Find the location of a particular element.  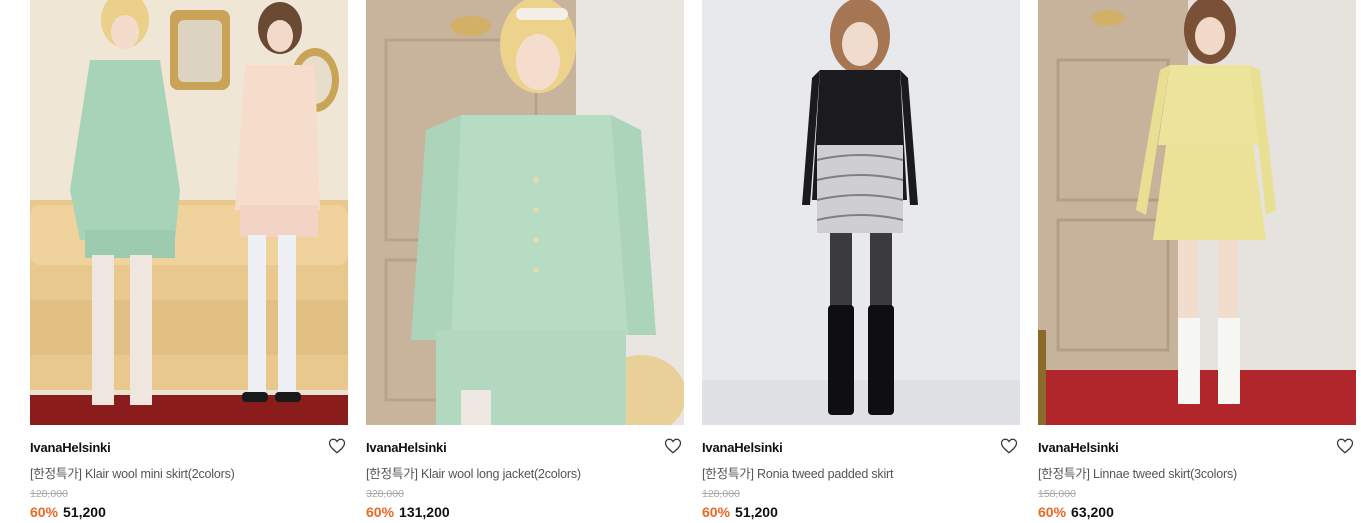

original-price: 158,000 is located at coordinates (1057, 494).